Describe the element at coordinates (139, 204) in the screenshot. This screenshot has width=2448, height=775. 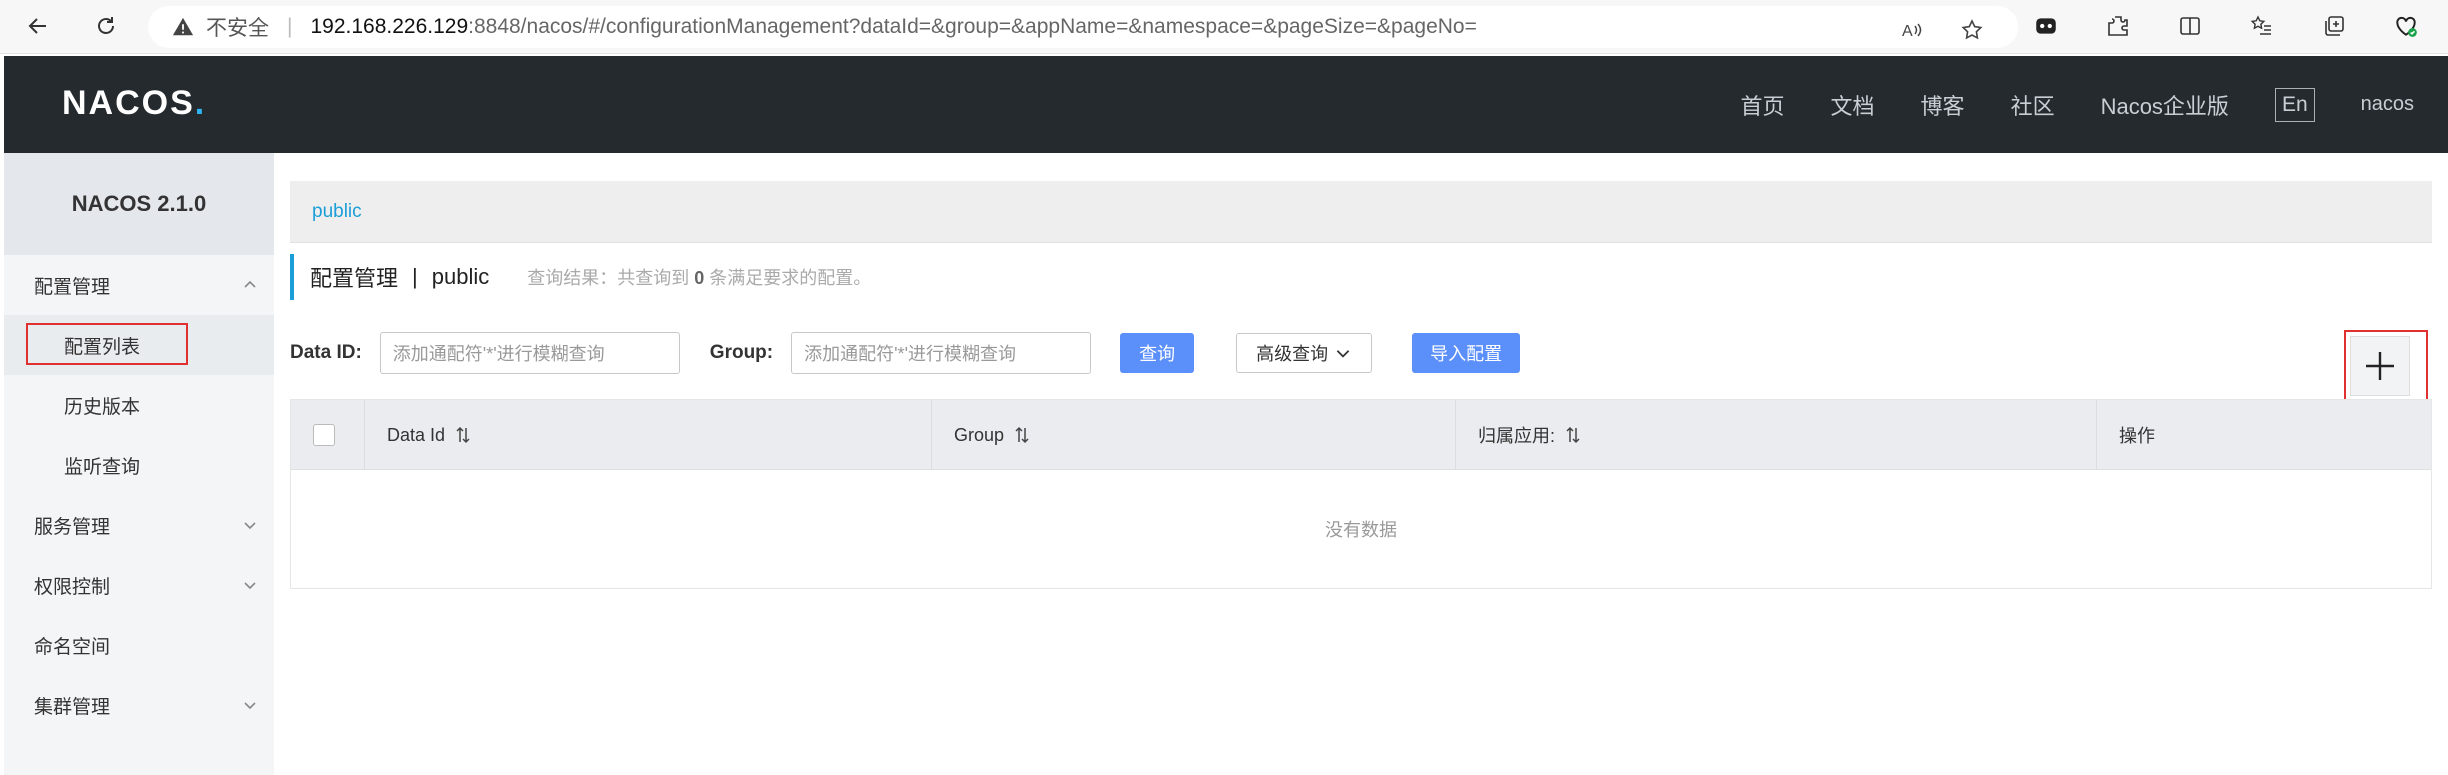
I see `version-title: NACOS 2.1.0` at that location.